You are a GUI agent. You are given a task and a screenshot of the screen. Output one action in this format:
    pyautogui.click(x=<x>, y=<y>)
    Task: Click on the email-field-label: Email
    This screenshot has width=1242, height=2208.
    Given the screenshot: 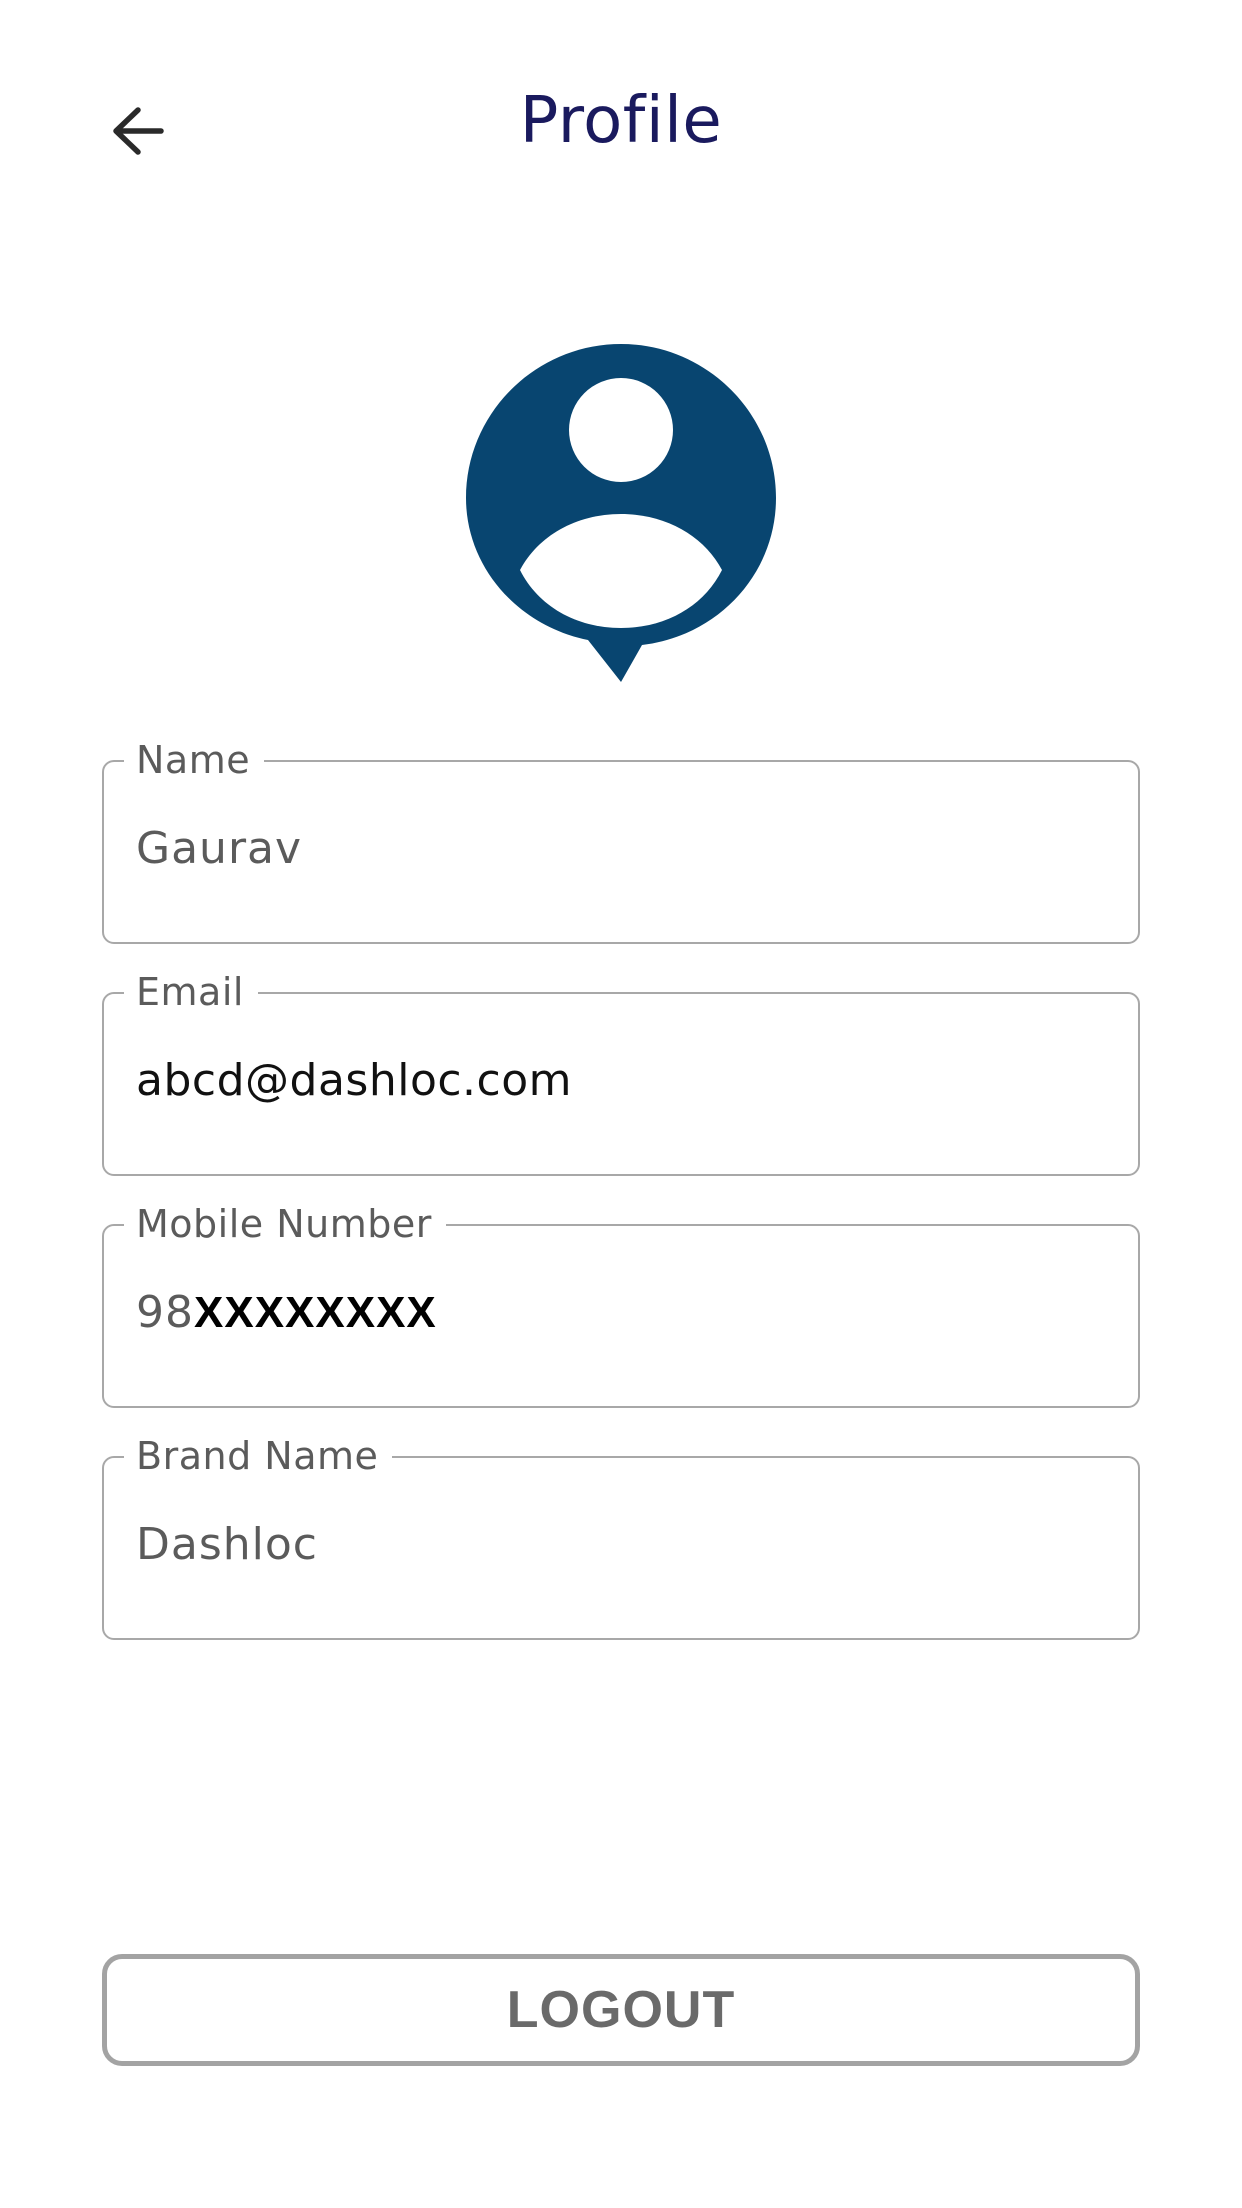 What is the action you would take?
    pyautogui.click(x=191, y=992)
    